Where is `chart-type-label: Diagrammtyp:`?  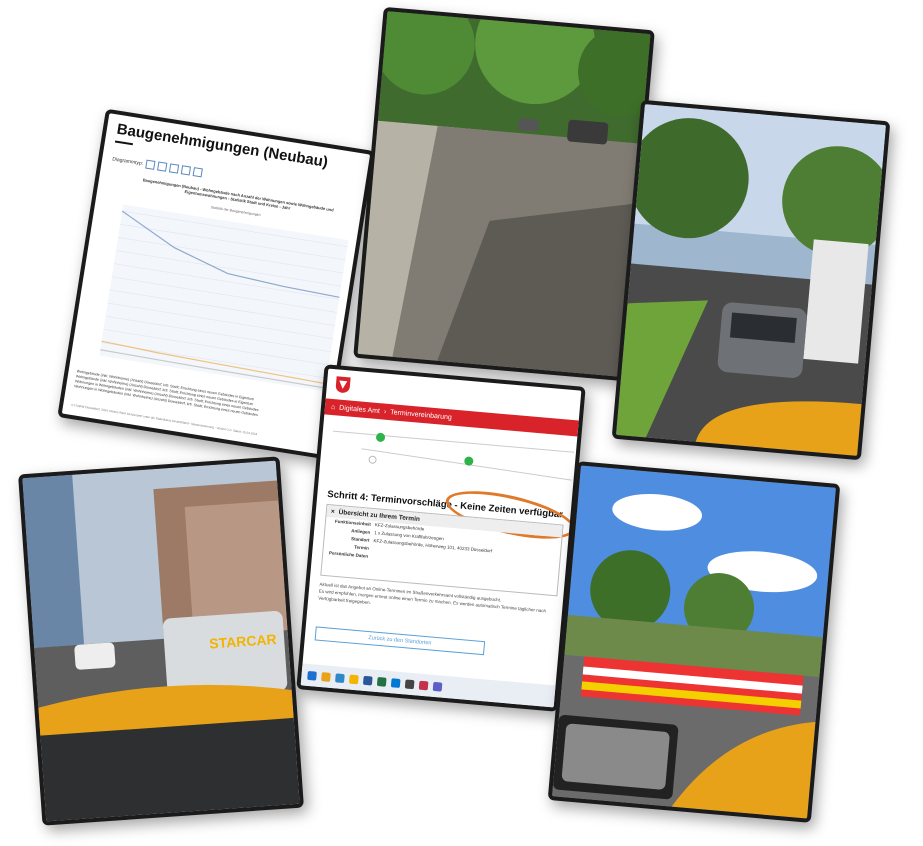
chart-type-label: Diagrammtyp: is located at coordinates (127, 161).